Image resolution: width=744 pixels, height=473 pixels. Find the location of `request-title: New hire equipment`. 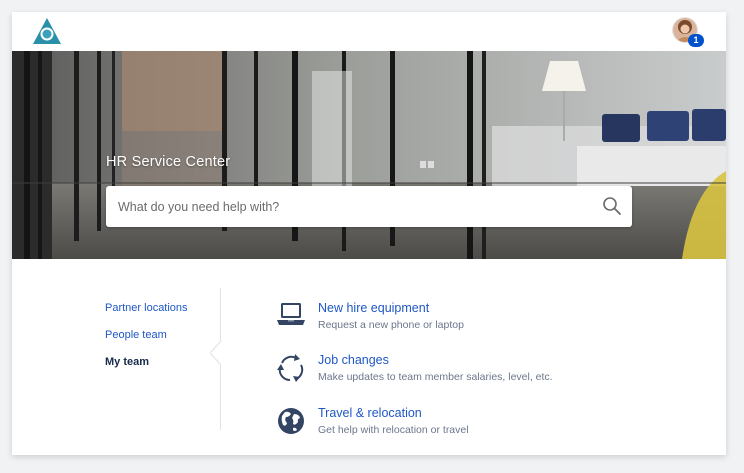

request-title: New hire equipment is located at coordinates (373, 308).